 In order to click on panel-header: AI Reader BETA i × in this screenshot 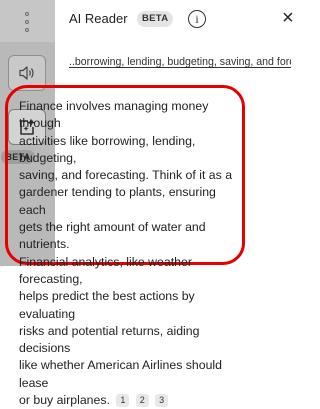, I will do `click(174, 21)`.